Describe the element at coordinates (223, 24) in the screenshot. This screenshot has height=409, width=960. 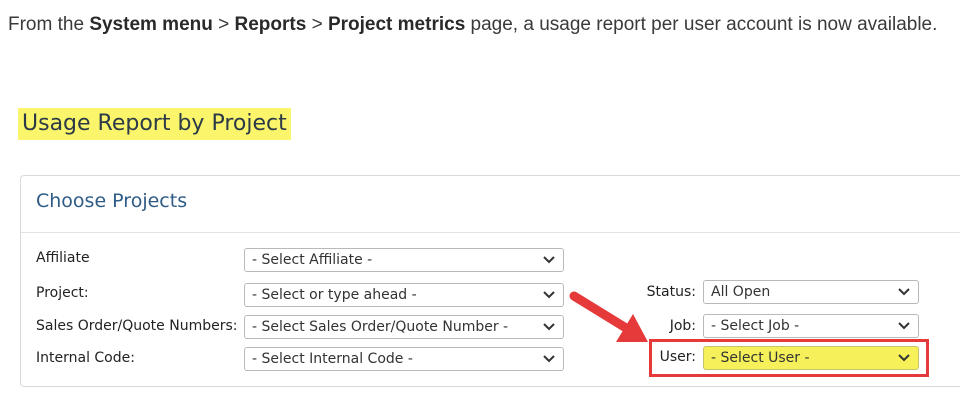
I see `intro-text-2: >` at that location.